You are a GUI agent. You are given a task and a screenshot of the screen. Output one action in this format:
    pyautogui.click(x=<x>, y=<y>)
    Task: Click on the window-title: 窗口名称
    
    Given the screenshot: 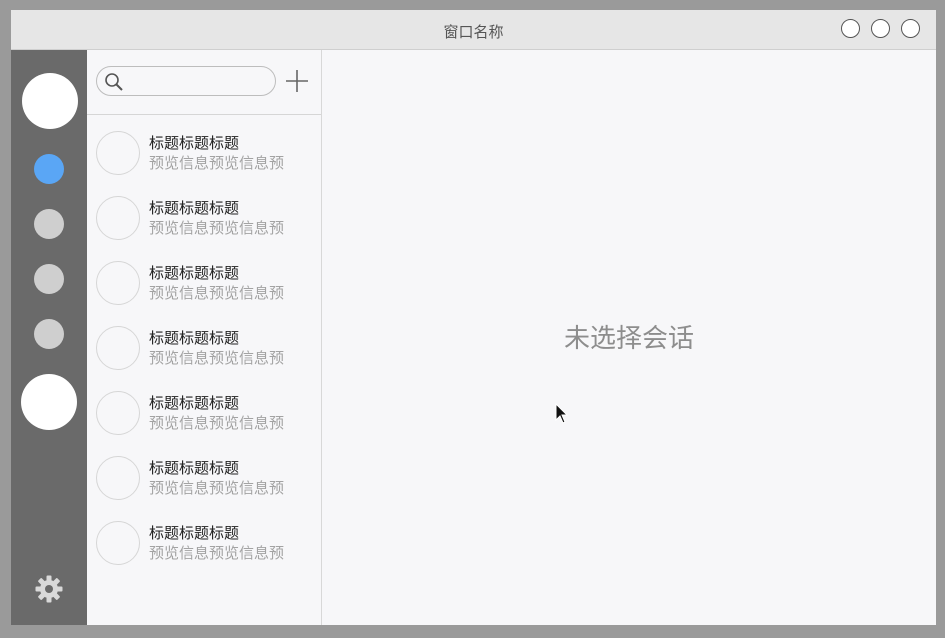 What is the action you would take?
    pyautogui.click(x=473, y=32)
    